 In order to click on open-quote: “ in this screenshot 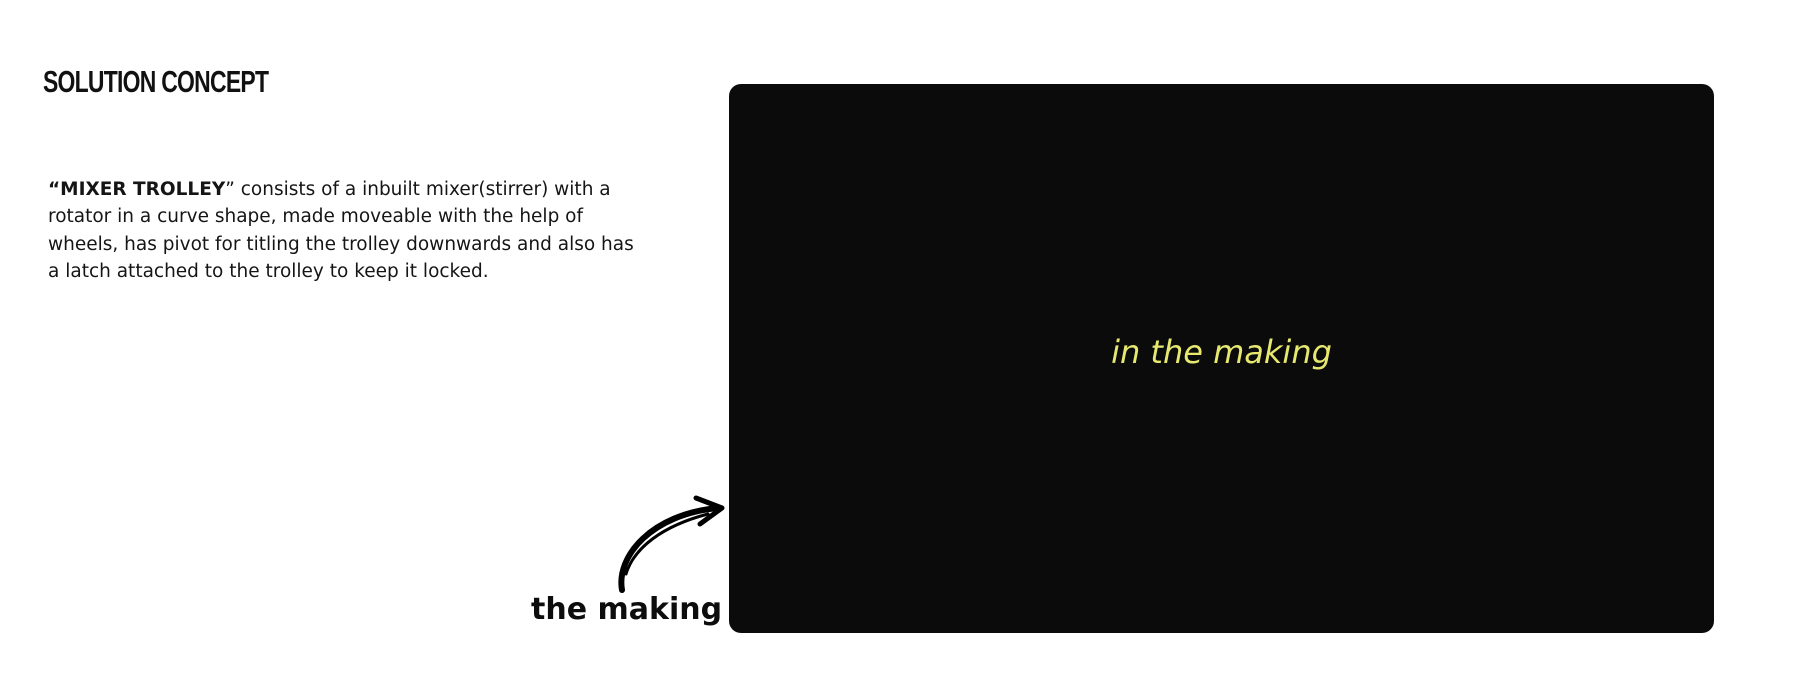, I will do `click(54, 189)`.